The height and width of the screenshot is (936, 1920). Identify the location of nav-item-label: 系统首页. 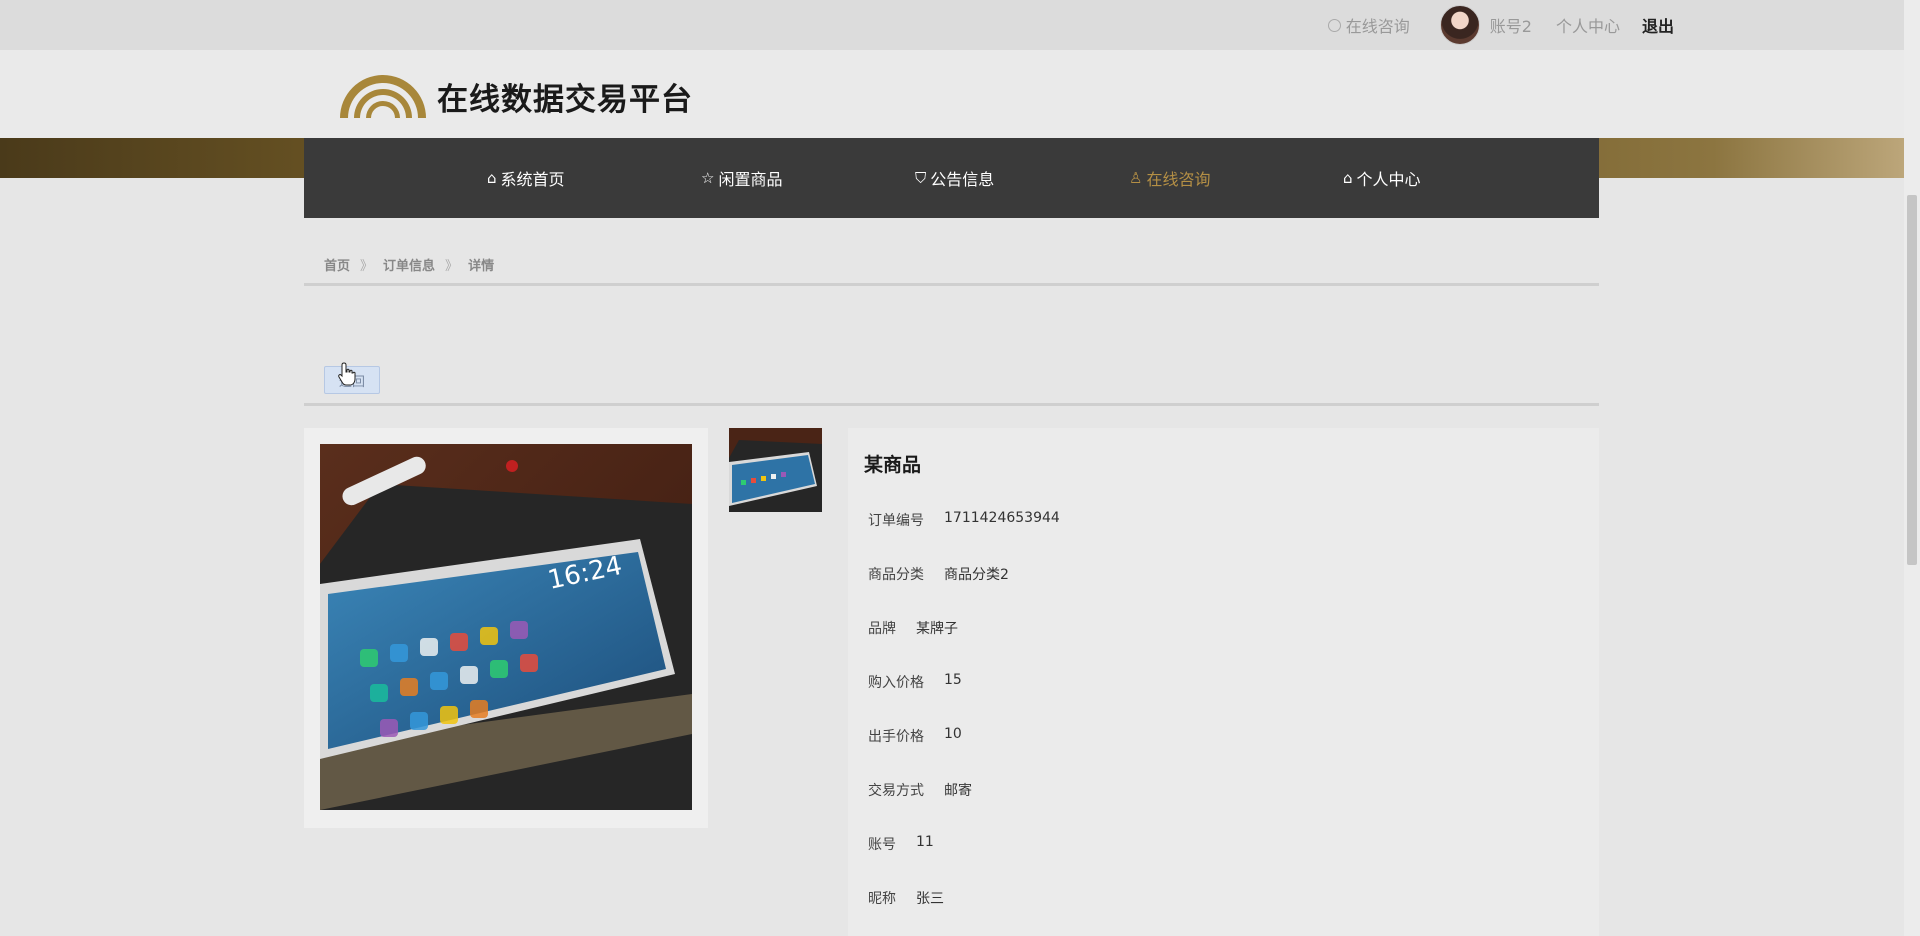
(532, 179).